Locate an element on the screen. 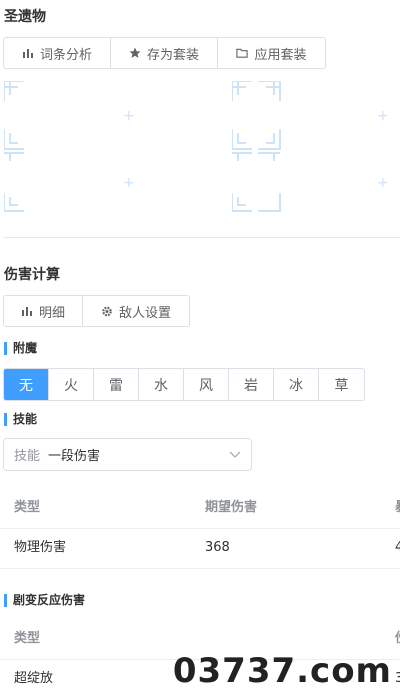 This screenshot has width=400, height=699. element-cryo: 冰 is located at coordinates (296, 384).